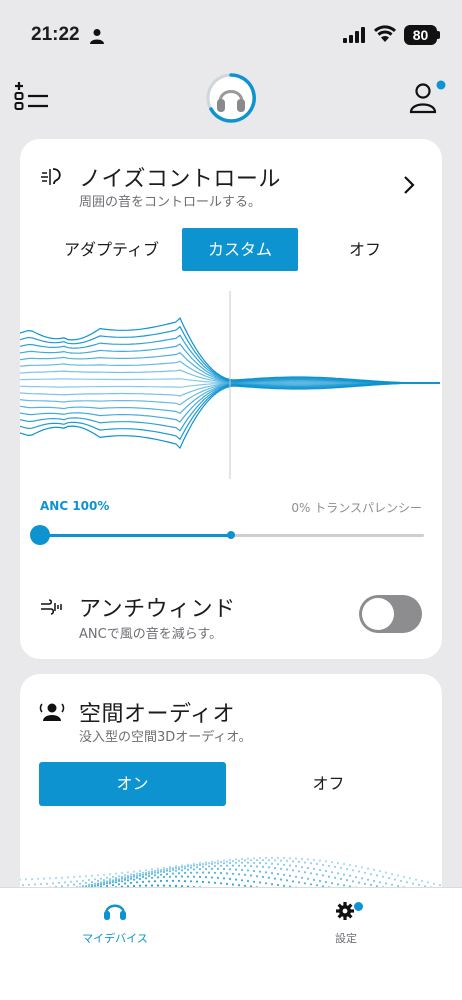  Describe the element at coordinates (346, 922) in the screenshot. I see `tab-settings: 設定` at that location.